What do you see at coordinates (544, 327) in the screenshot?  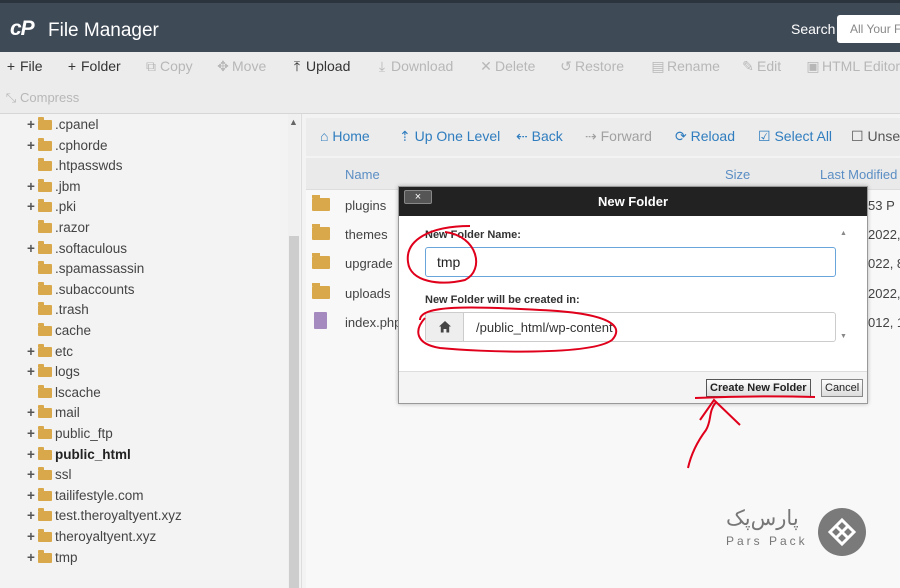 I see `folder-location-value: /public_html/wp-content` at bounding box center [544, 327].